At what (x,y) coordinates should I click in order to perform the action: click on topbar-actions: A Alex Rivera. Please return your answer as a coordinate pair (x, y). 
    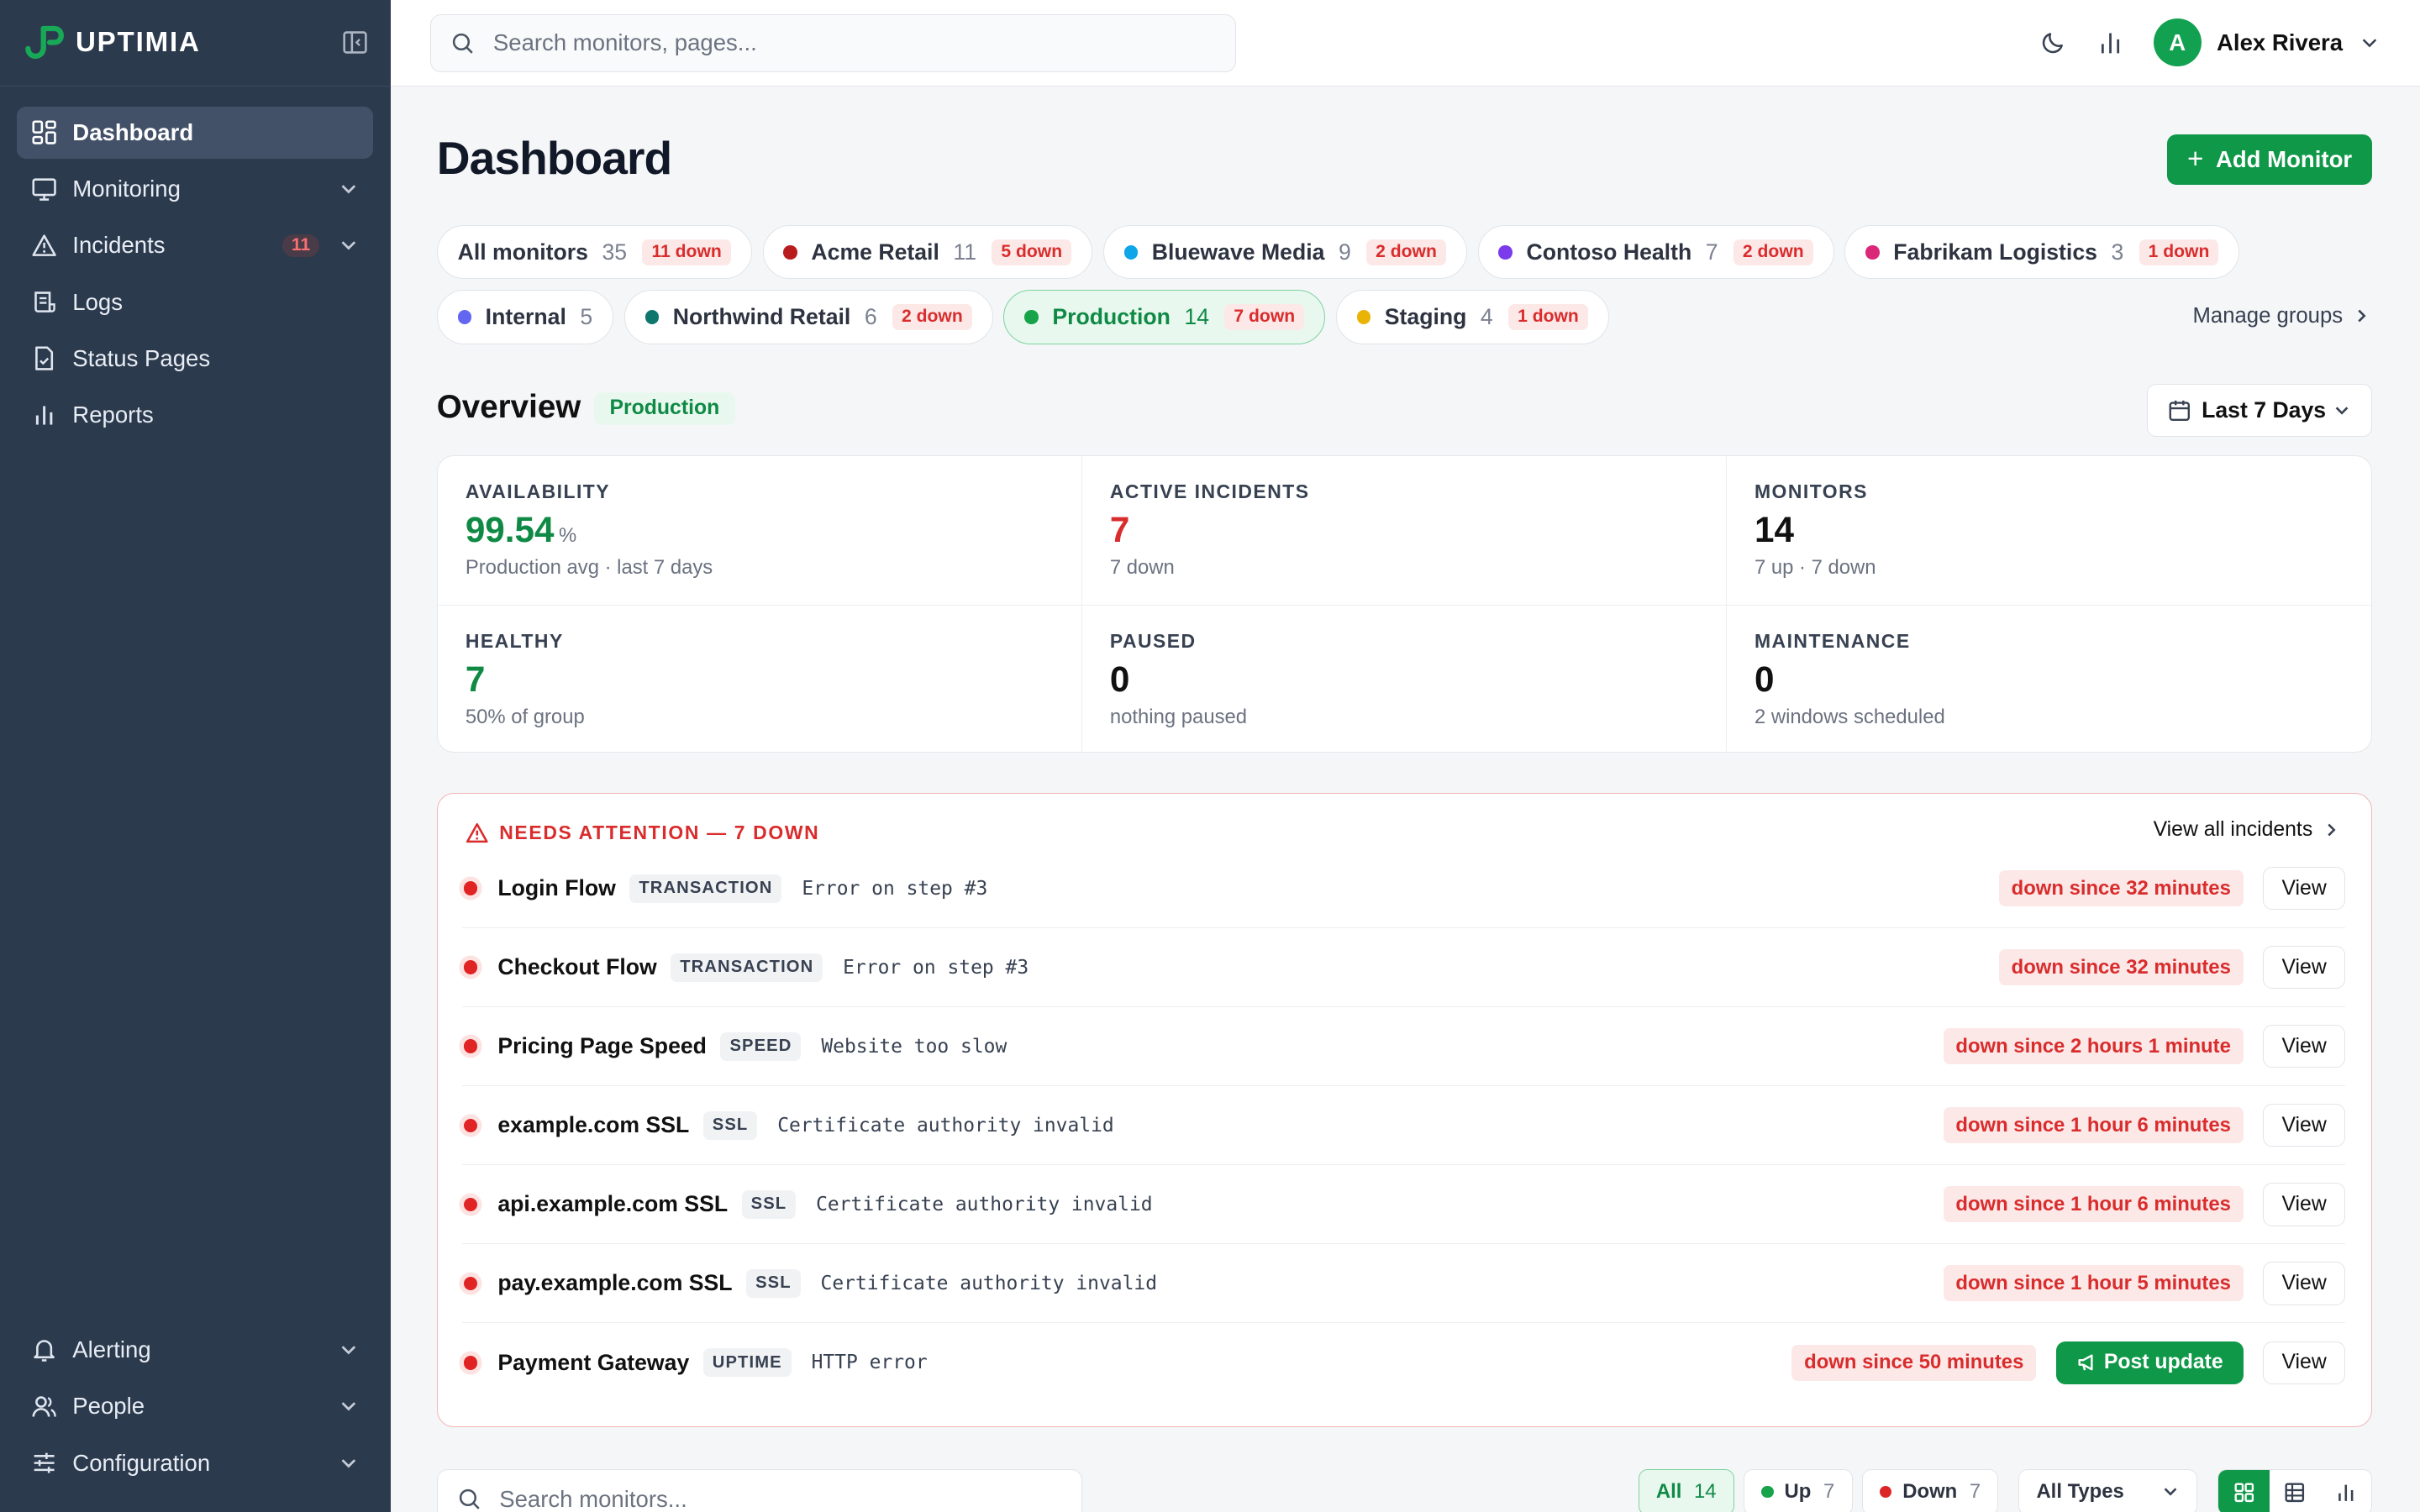
    Looking at the image, I should click on (2209, 42).